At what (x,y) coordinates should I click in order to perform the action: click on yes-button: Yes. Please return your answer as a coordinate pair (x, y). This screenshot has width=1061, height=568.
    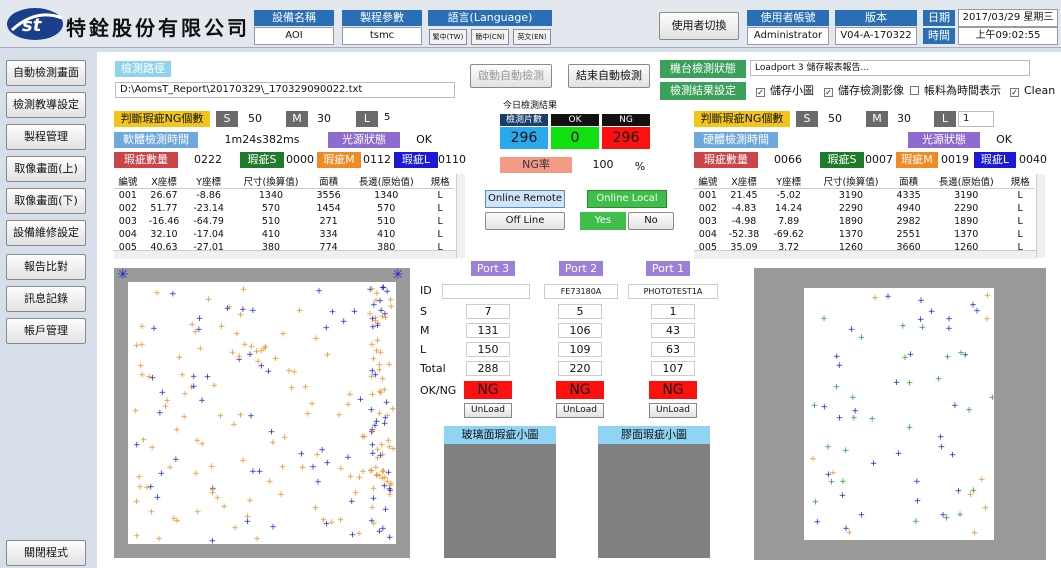
    Looking at the image, I should click on (603, 221).